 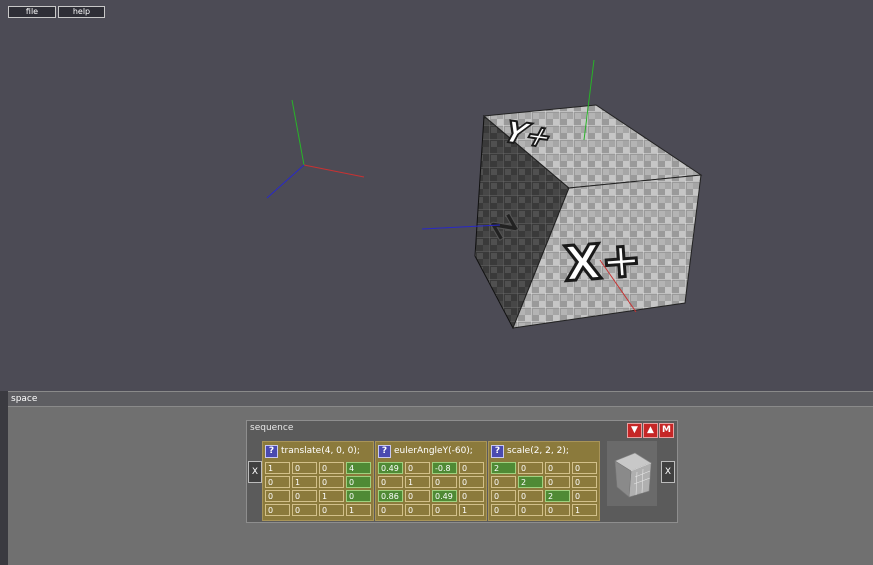 What do you see at coordinates (588, 217) in the screenshot?
I see `textured-cube: Y+ X+ Z` at bounding box center [588, 217].